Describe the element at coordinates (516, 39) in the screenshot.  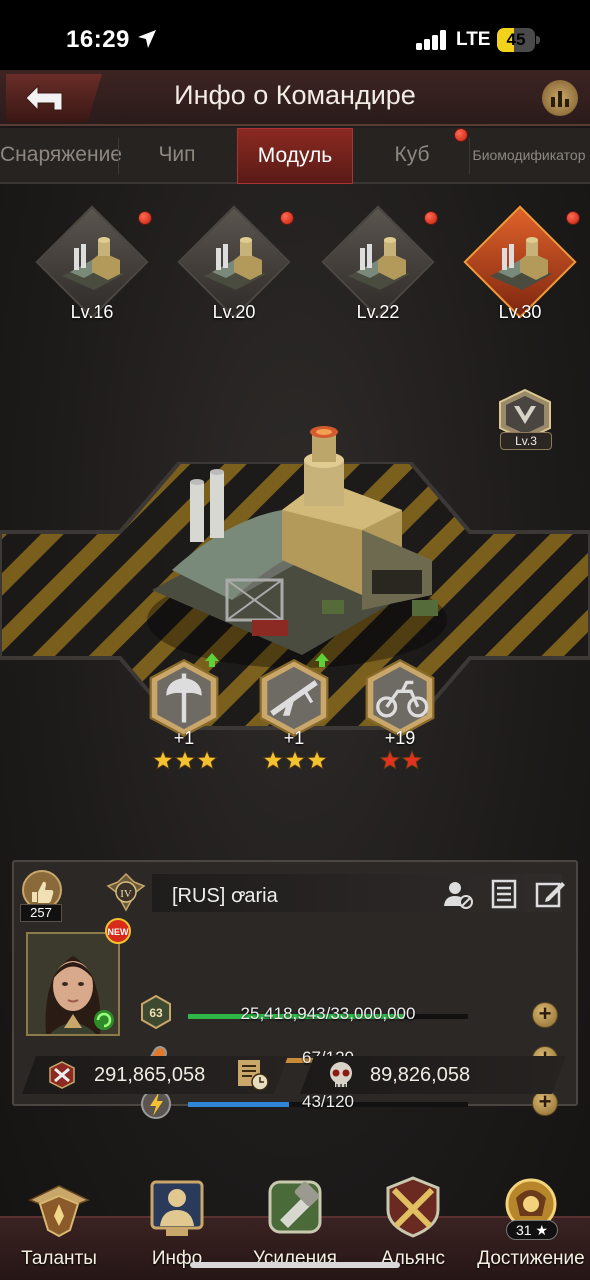
I see `battery-level: 45` at that location.